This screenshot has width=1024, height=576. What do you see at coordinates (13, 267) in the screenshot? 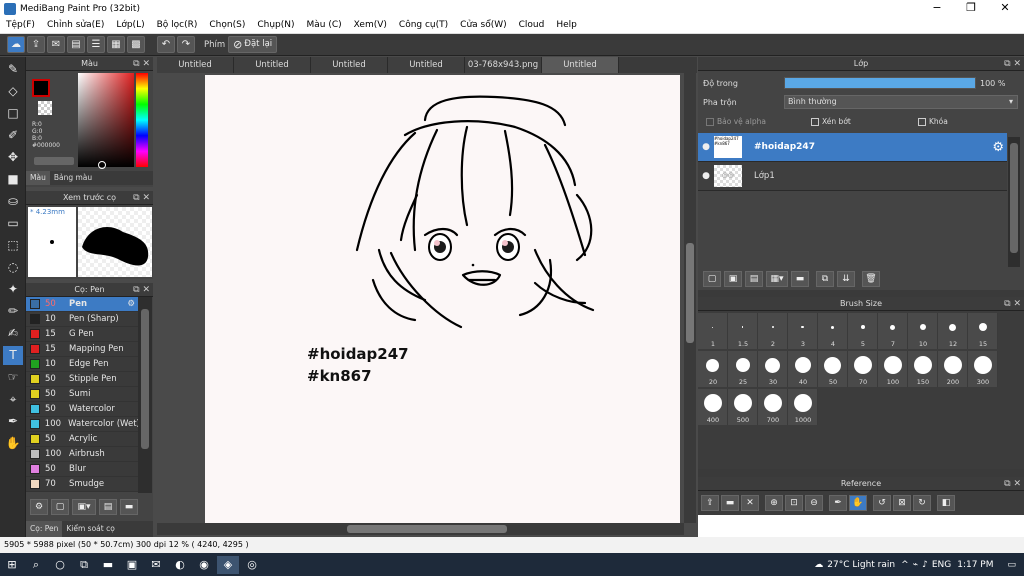
I see `lasso-tool-icon: ◌` at bounding box center [13, 267].